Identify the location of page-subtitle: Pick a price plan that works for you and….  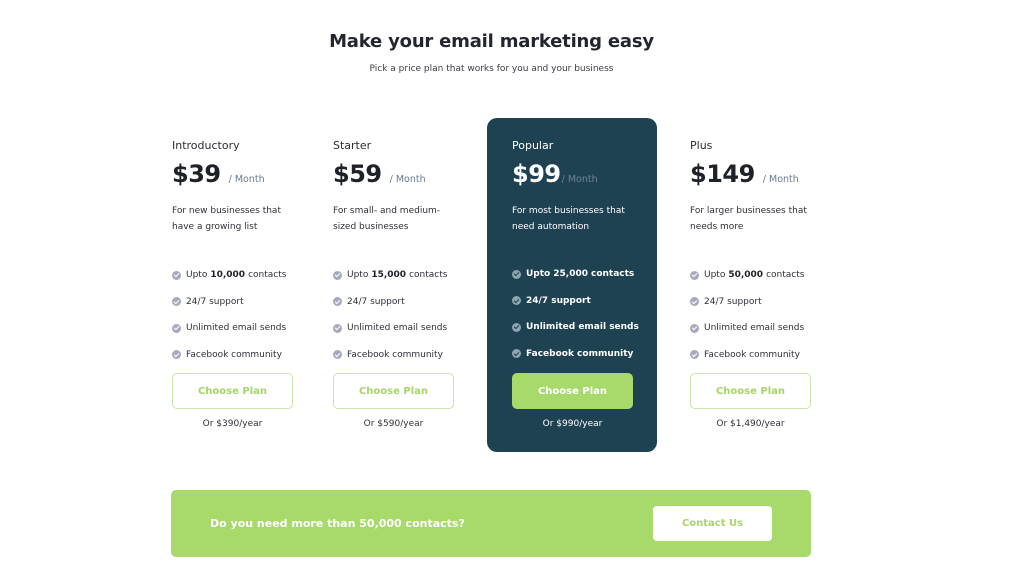
(491, 69).